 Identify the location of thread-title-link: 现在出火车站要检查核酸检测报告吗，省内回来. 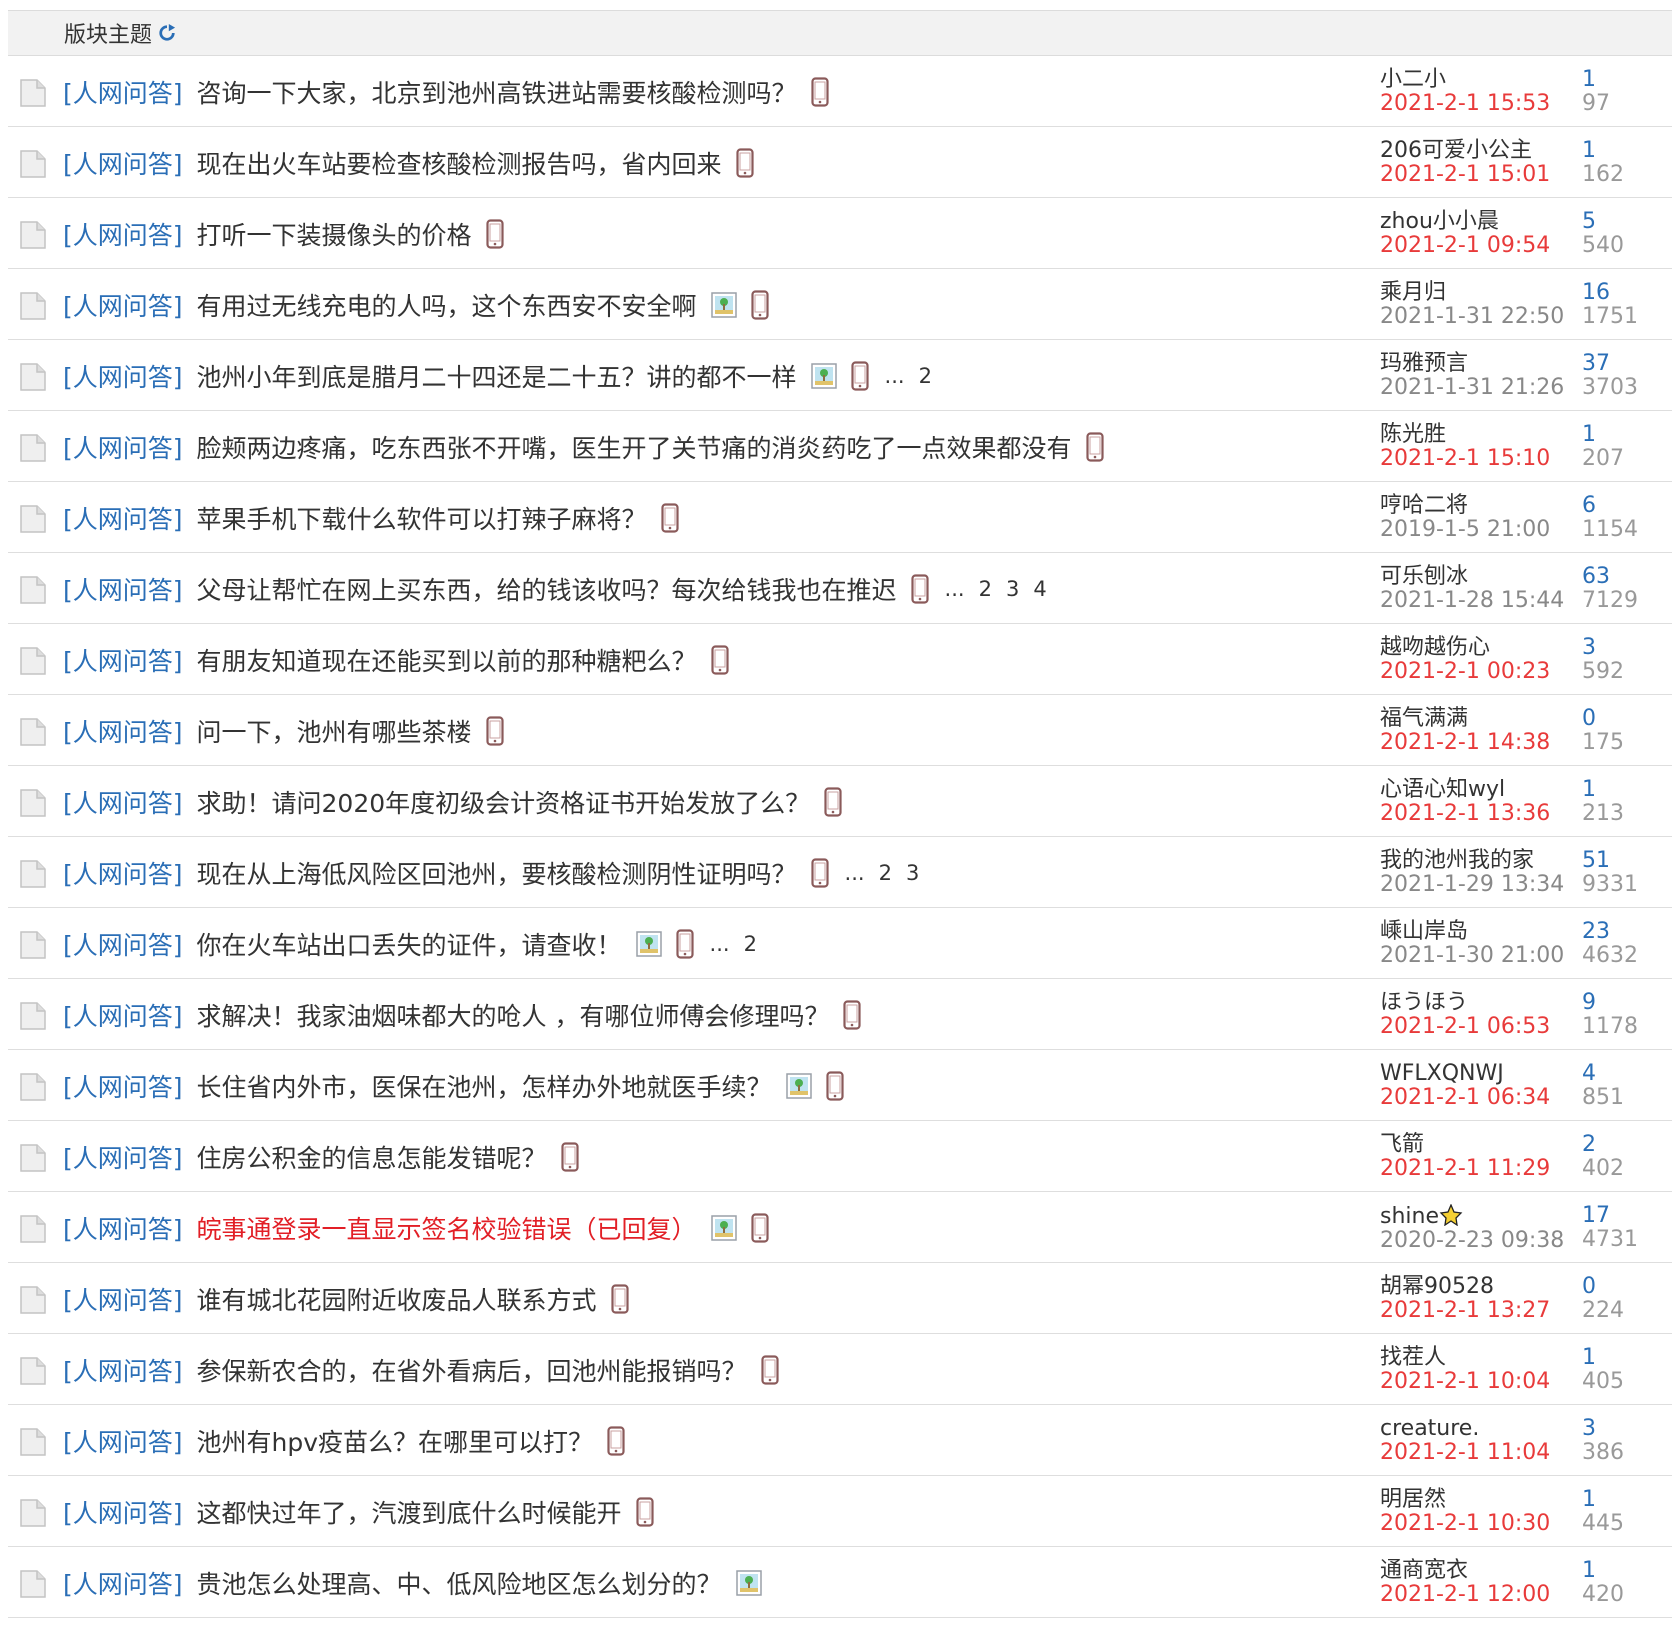
(459, 163).